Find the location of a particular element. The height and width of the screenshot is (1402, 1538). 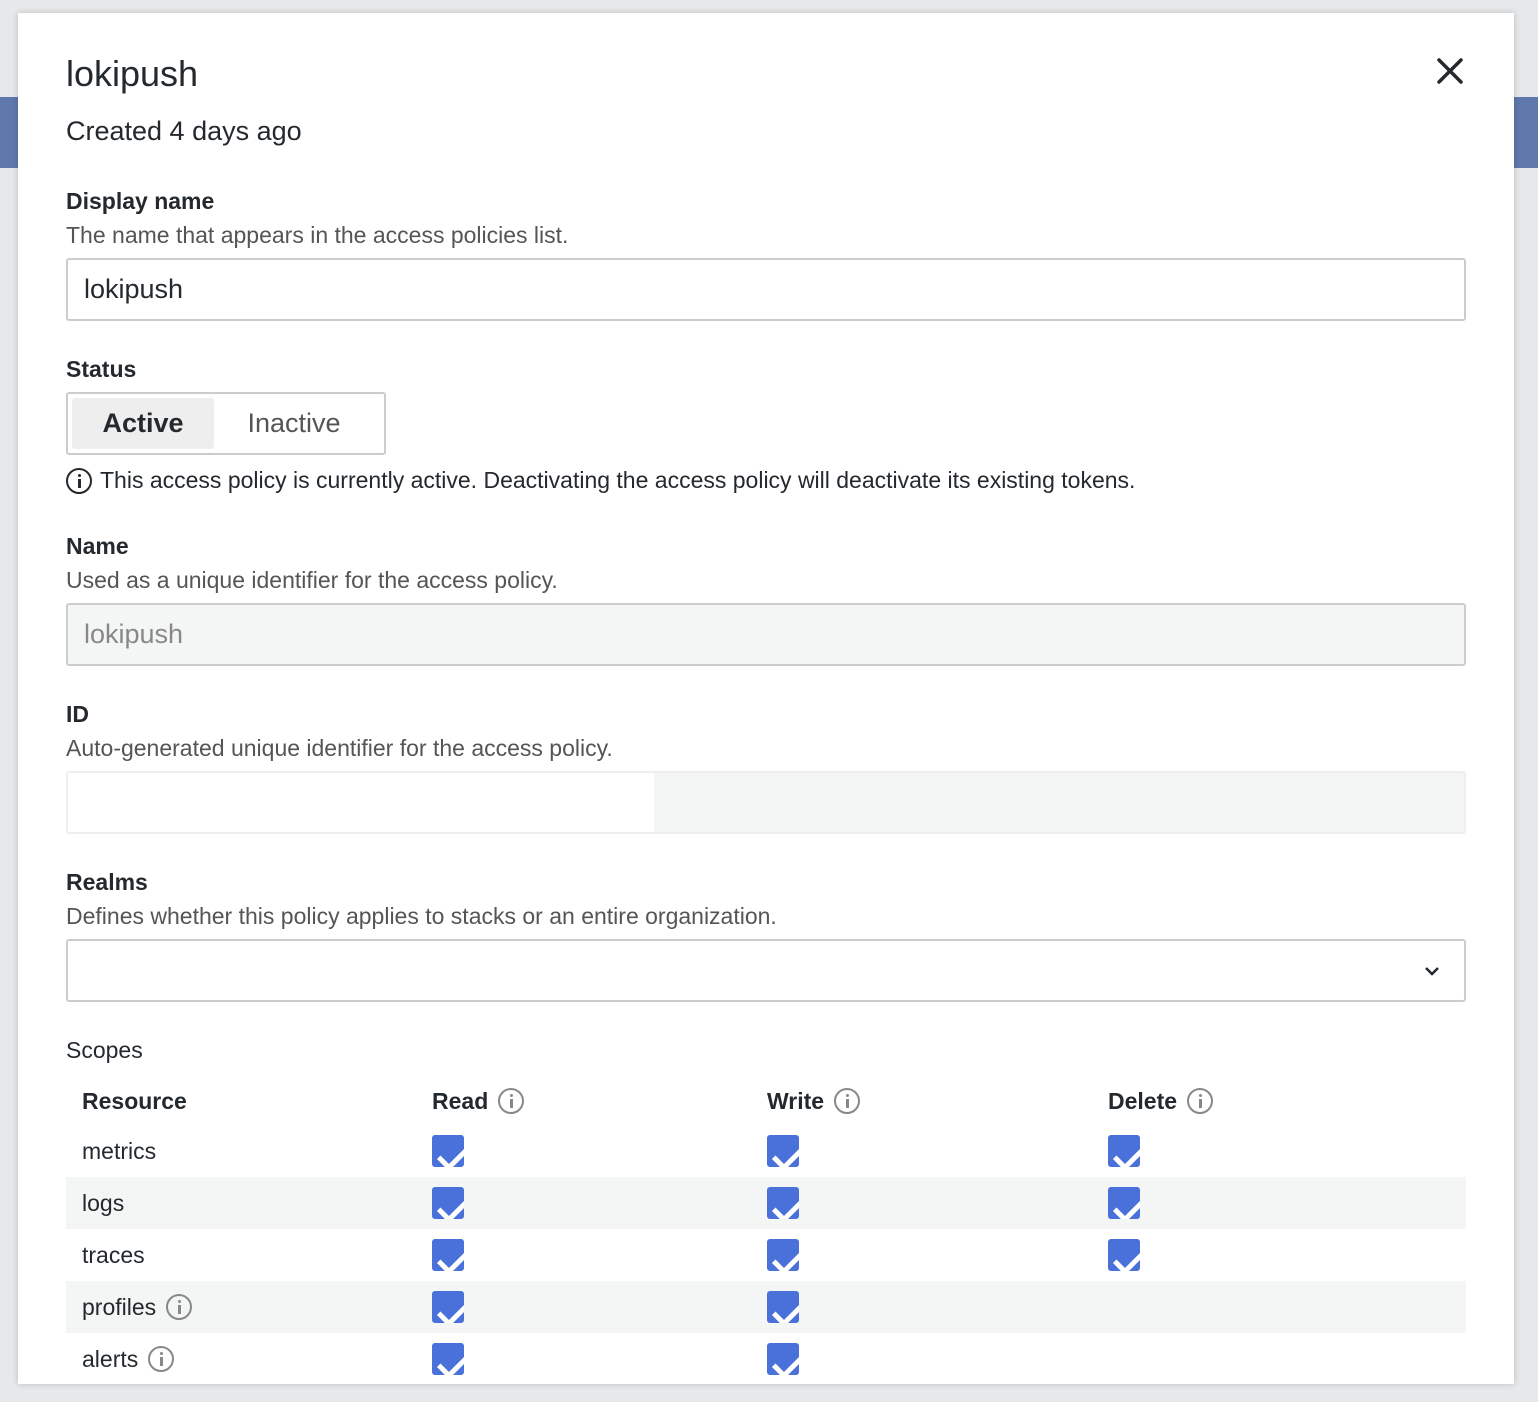

display-name-input: lokipush is located at coordinates (766, 289).